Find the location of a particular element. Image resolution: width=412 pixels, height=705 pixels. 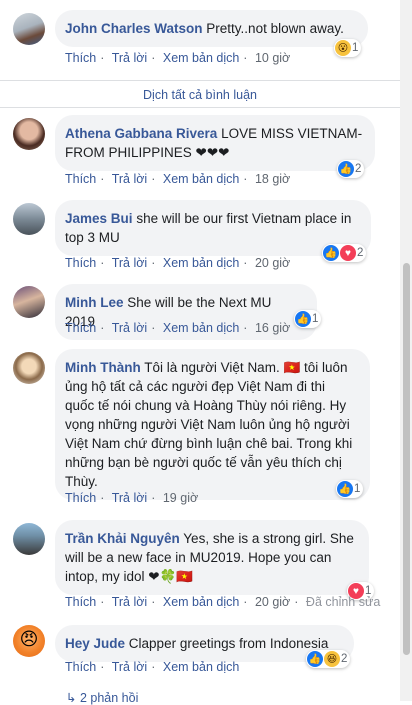

comment-text: Clapper greetings from Indonesia is located at coordinates (228, 643).